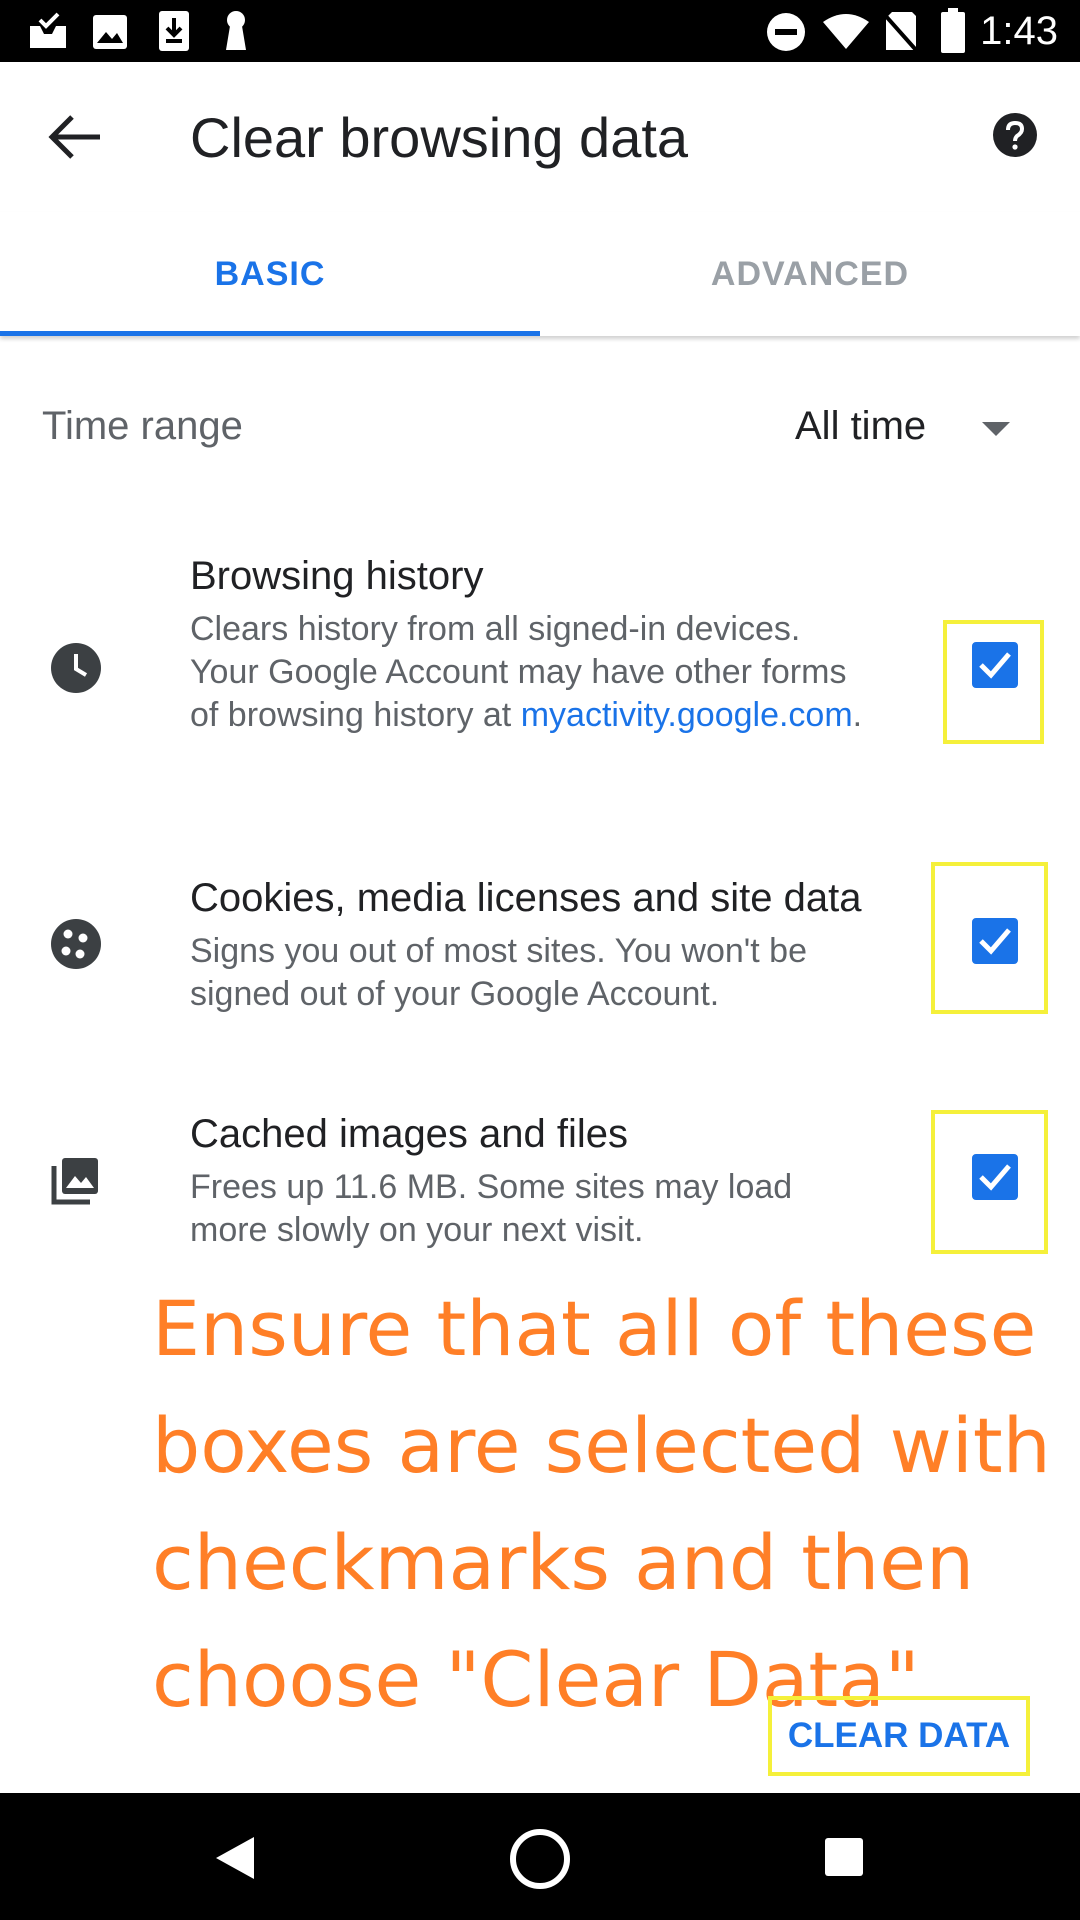 The image size is (1080, 1920). Describe the element at coordinates (76, 944) in the screenshot. I see `cookie-icon` at that location.